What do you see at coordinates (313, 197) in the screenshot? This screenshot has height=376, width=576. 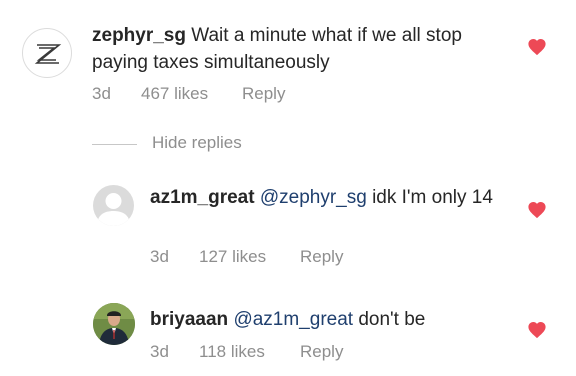 I see `mention-link: @zephyr_sg` at bounding box center [313, 197].